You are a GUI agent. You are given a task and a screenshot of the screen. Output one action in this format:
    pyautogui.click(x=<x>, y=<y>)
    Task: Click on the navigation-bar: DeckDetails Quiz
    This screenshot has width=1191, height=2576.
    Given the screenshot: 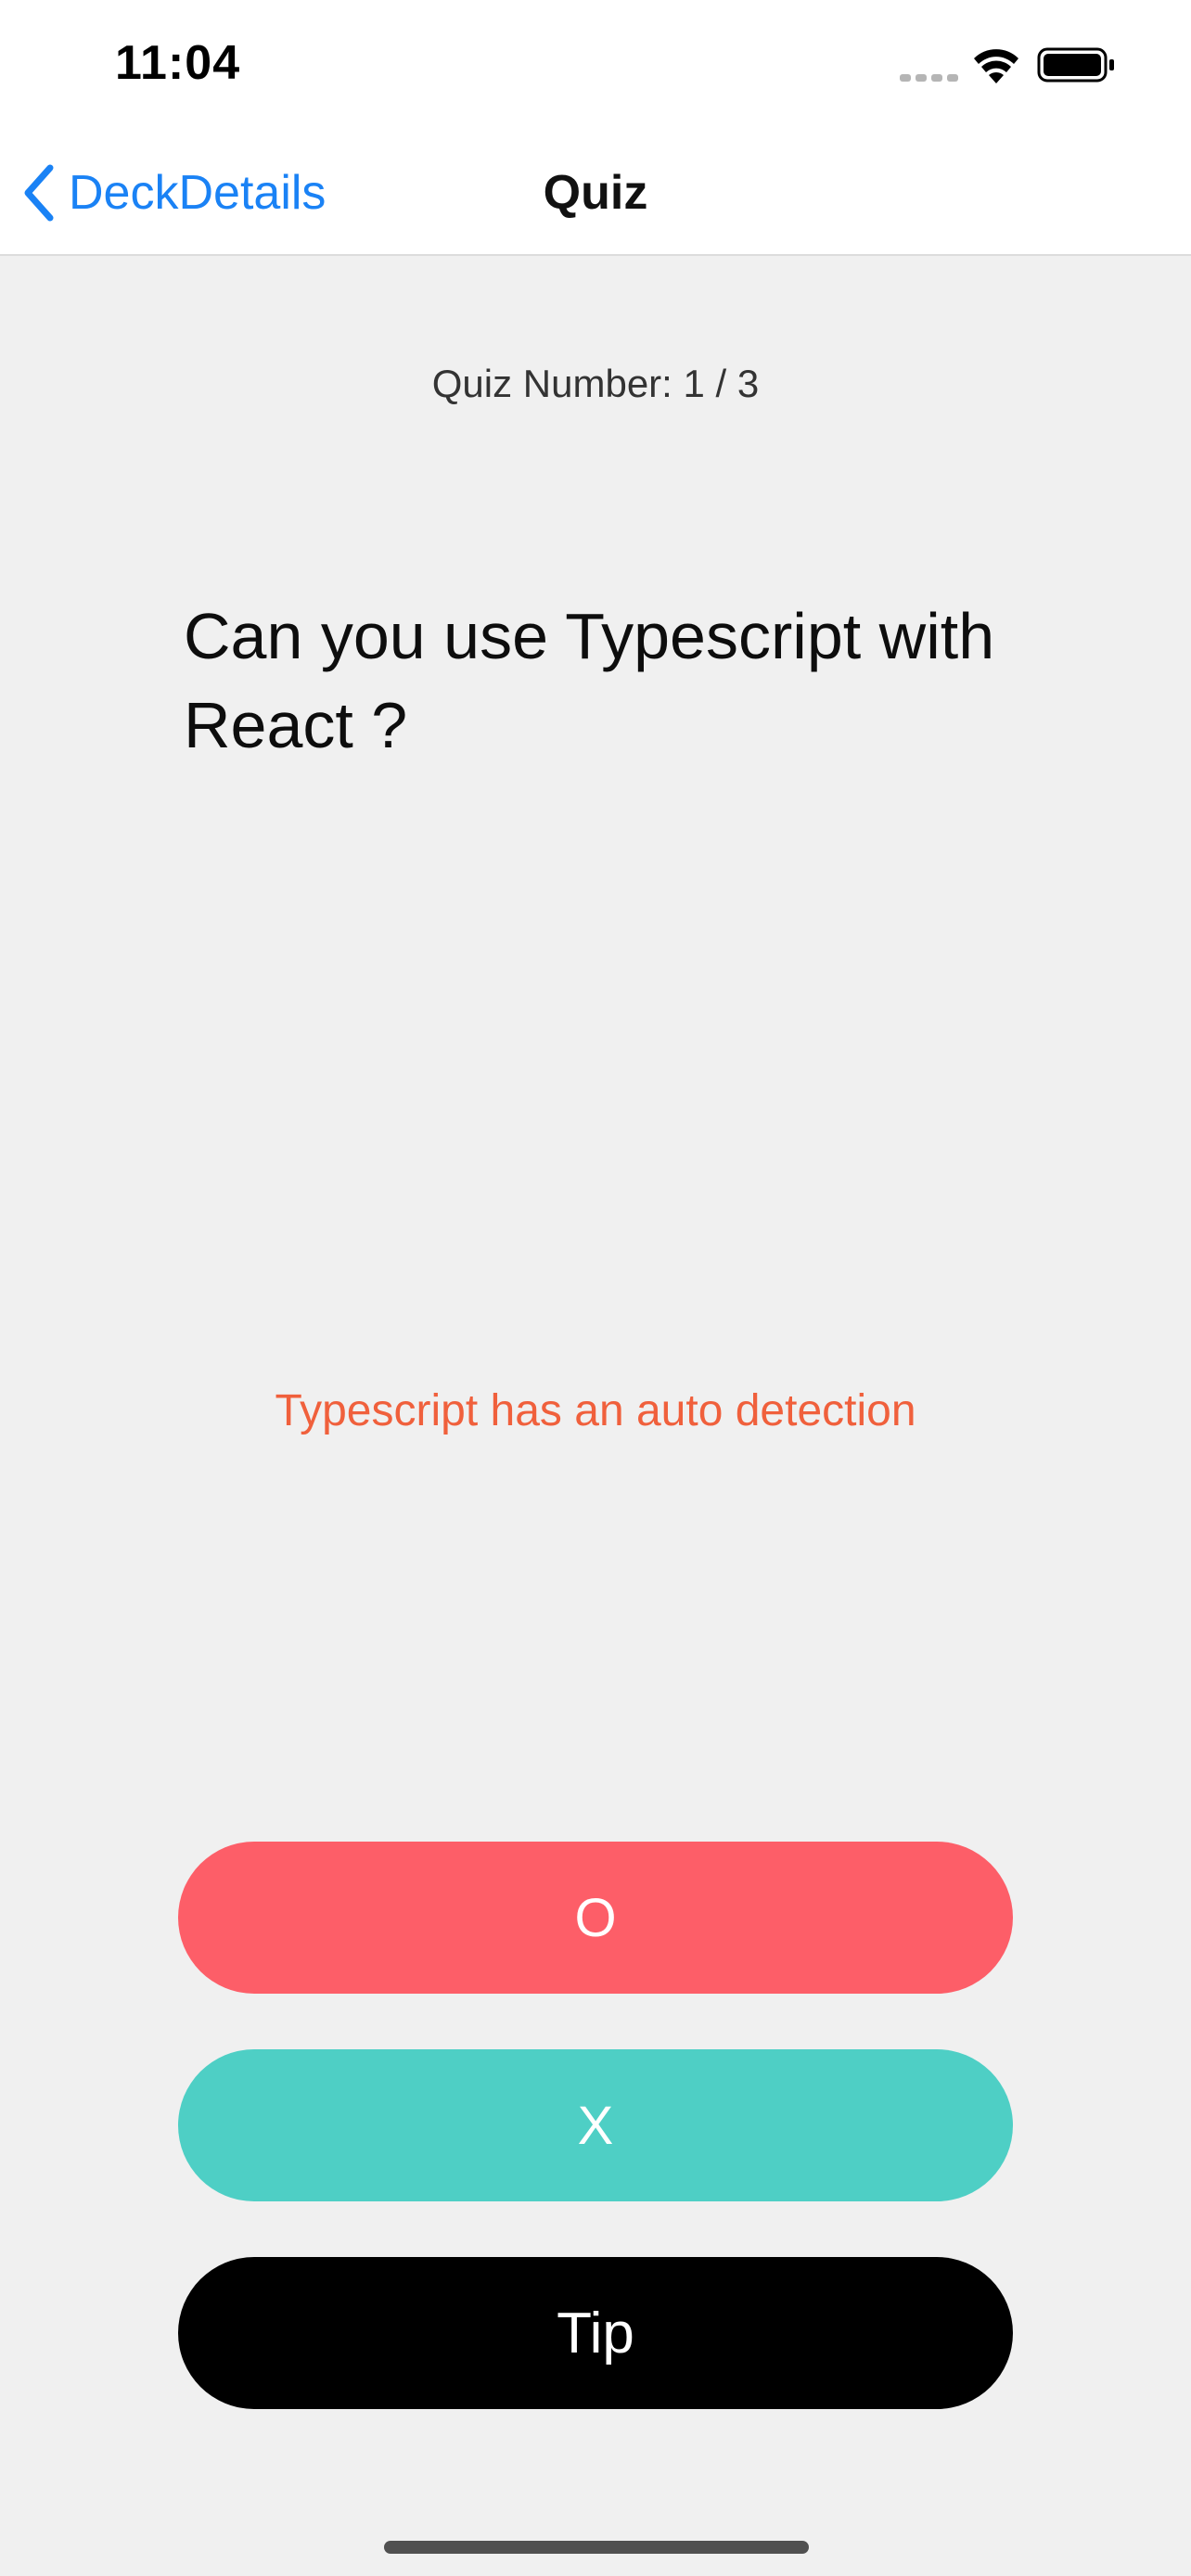 What is the action you would take?
    pyautogui.click(x=595, y=193)
    